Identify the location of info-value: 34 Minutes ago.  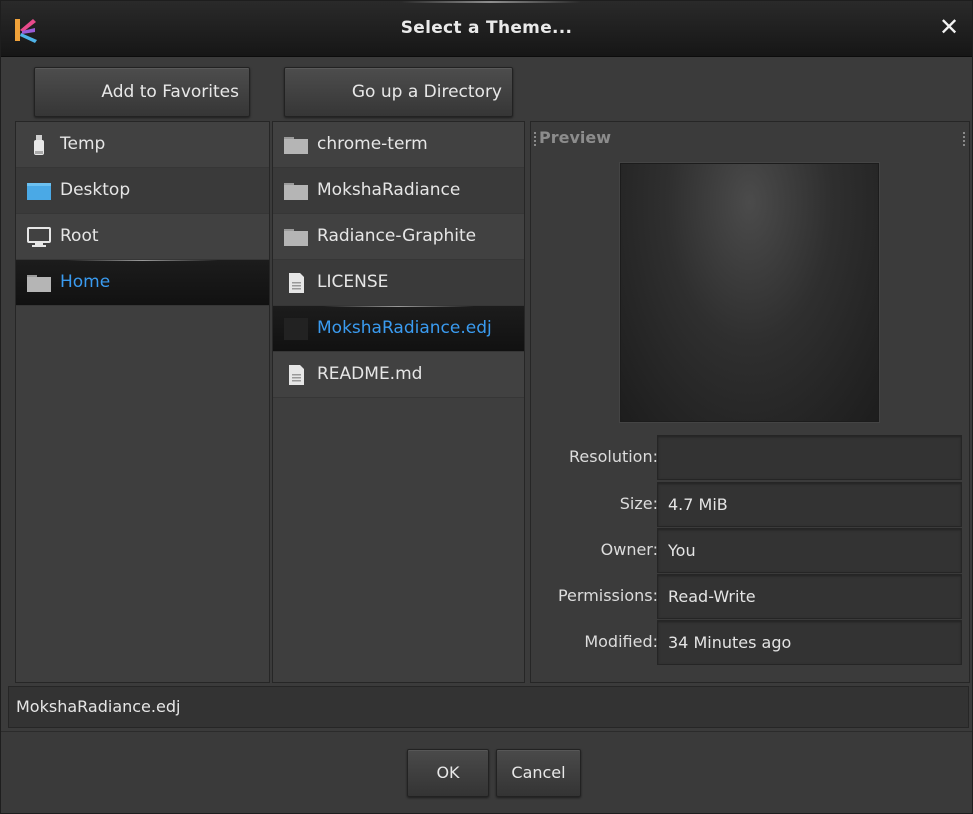
(809, 642).